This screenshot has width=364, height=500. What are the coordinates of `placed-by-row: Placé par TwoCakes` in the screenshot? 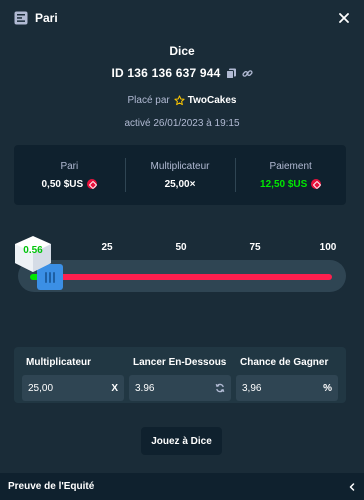 It's located at (182, 100).